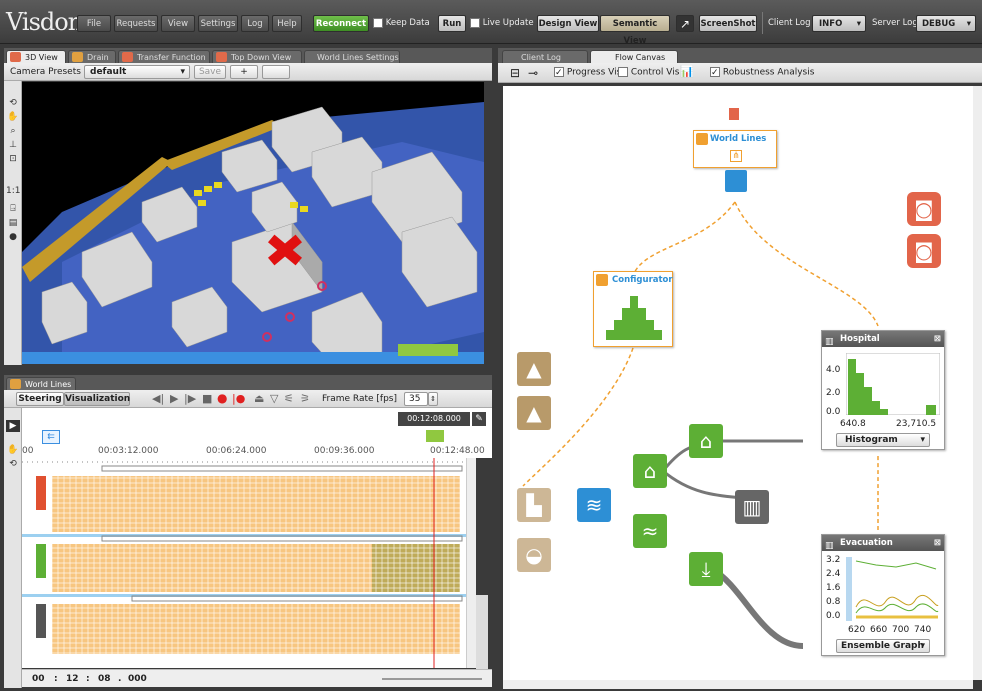 This screenshot has width=982, height=691. What do you see at coordinates (883, 339) in the screenshot?
I see `node-header: ▥ Hospital ⊠` at bounding box center [883, 339].